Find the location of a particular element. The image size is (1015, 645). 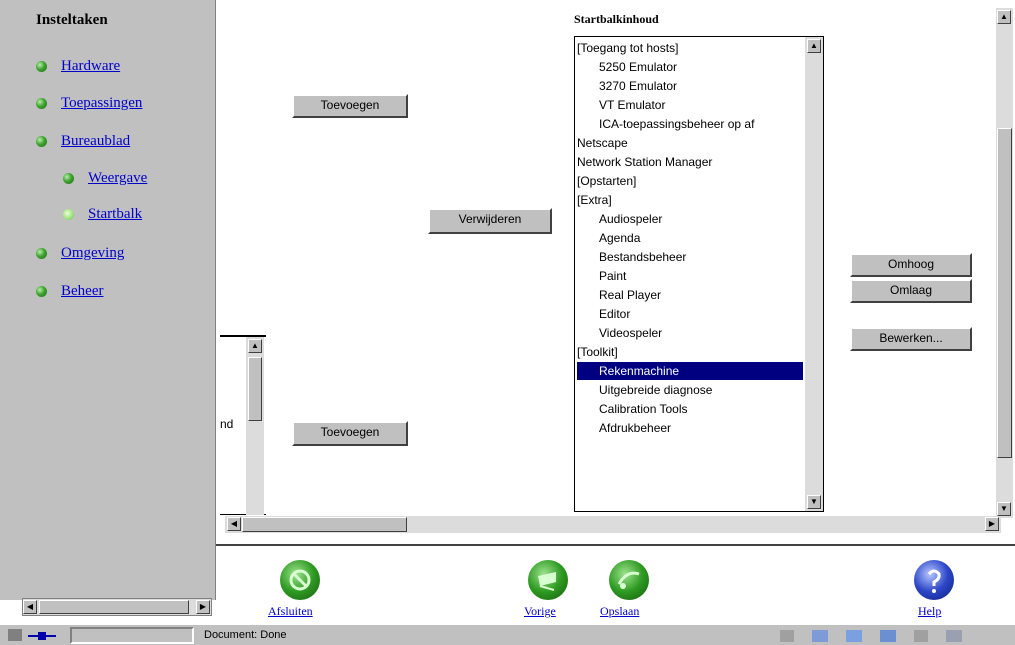

list-item: Bestandsbeheer is located at coordinates (642, 257).